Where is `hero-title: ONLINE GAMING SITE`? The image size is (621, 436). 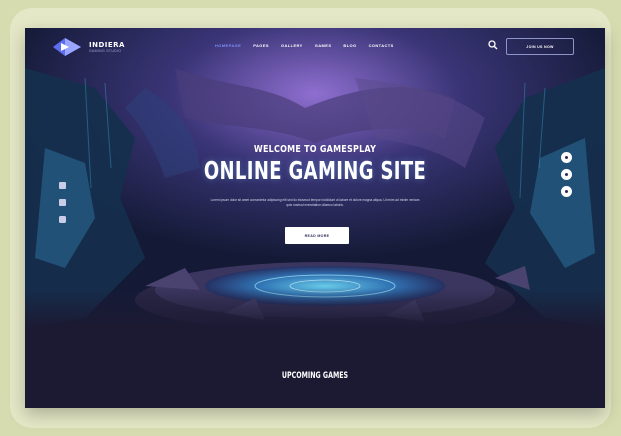
hero-title: ONLINE GAMING SITE is located at coordinates (315, 170).